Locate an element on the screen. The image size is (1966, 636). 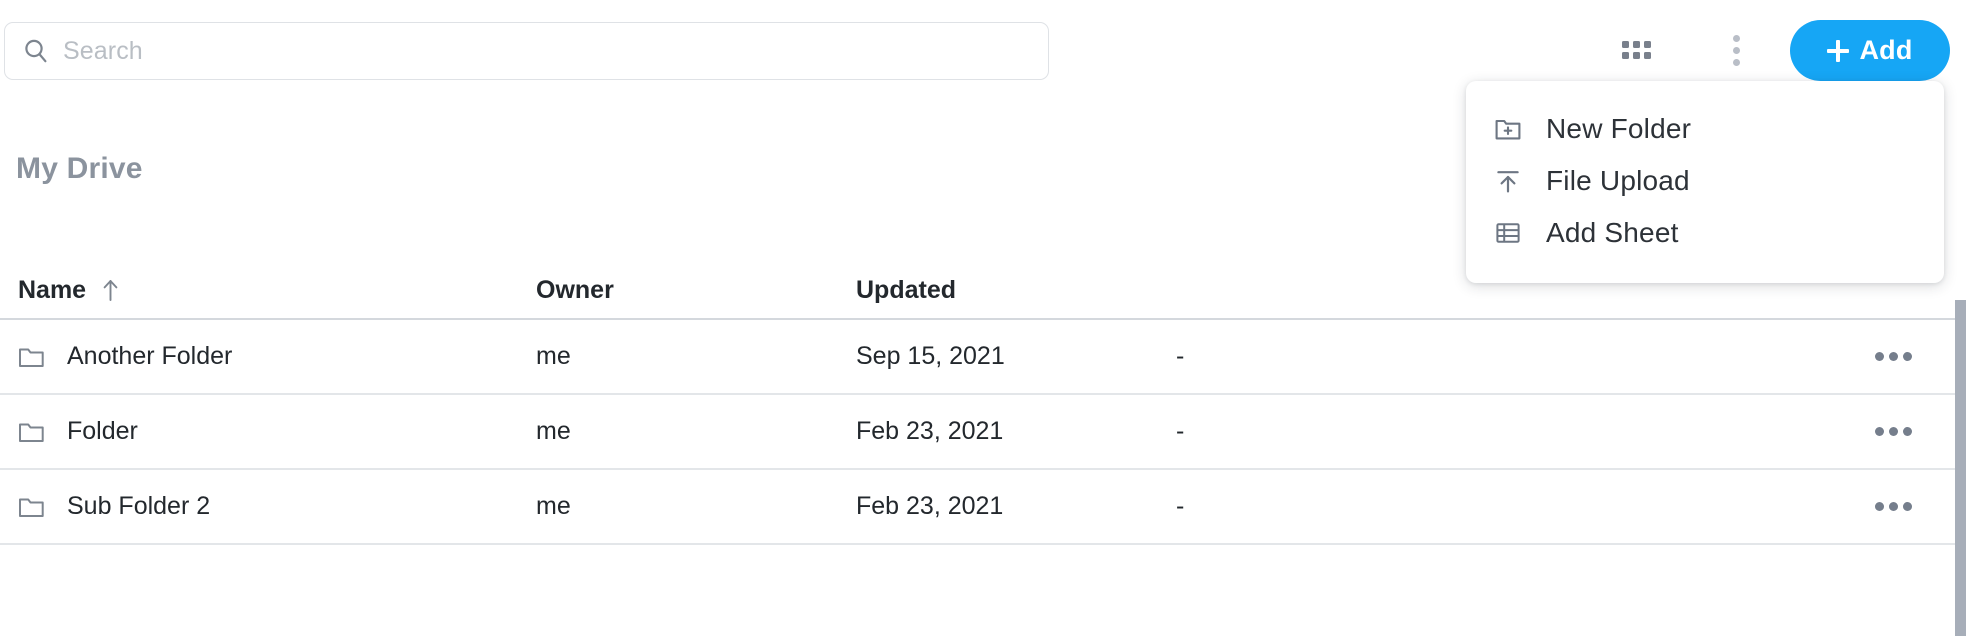
add-button-label: Add is located at coordinates (1886, 50).